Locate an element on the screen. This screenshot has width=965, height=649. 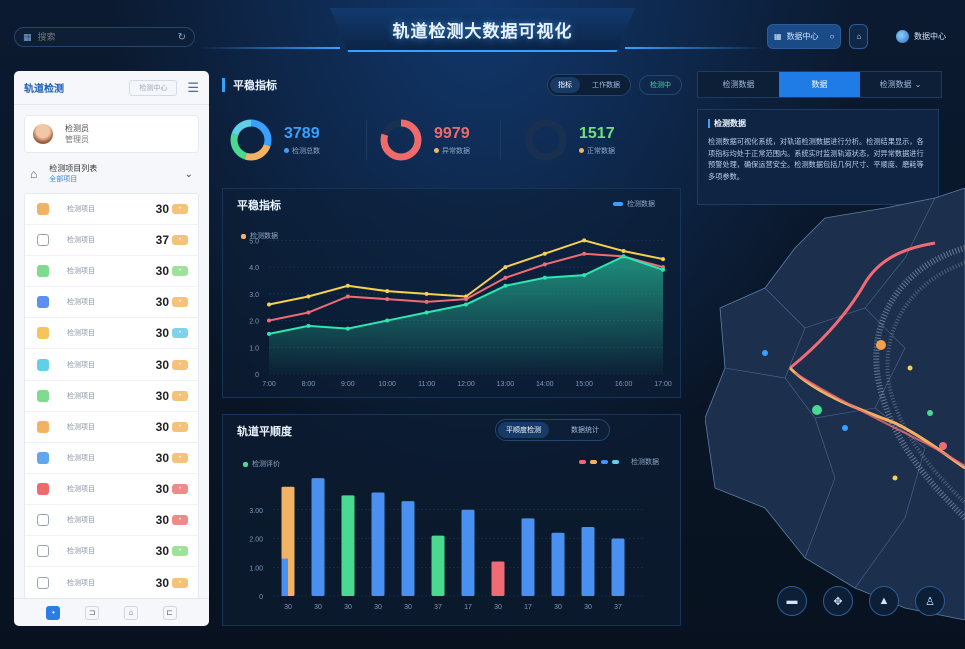
y-tick-label: 4.0 is located at coordinates (254, 268).